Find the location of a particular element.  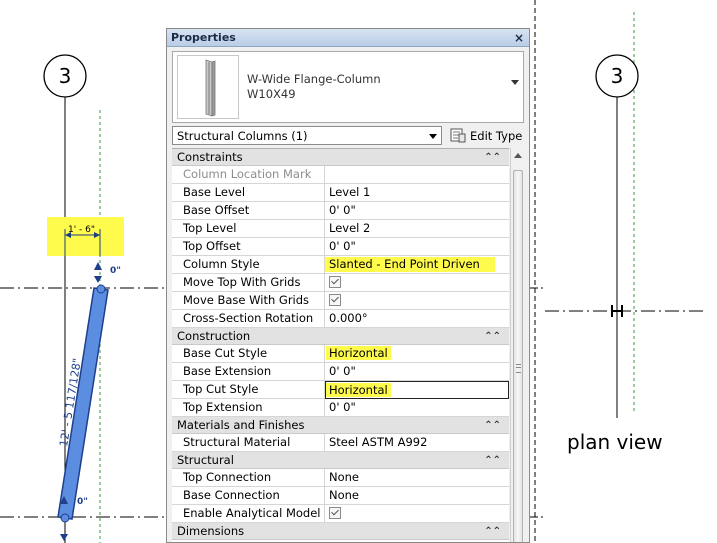

prop-row-base-connection: Base Connection None is located at coordinates (340, 496).